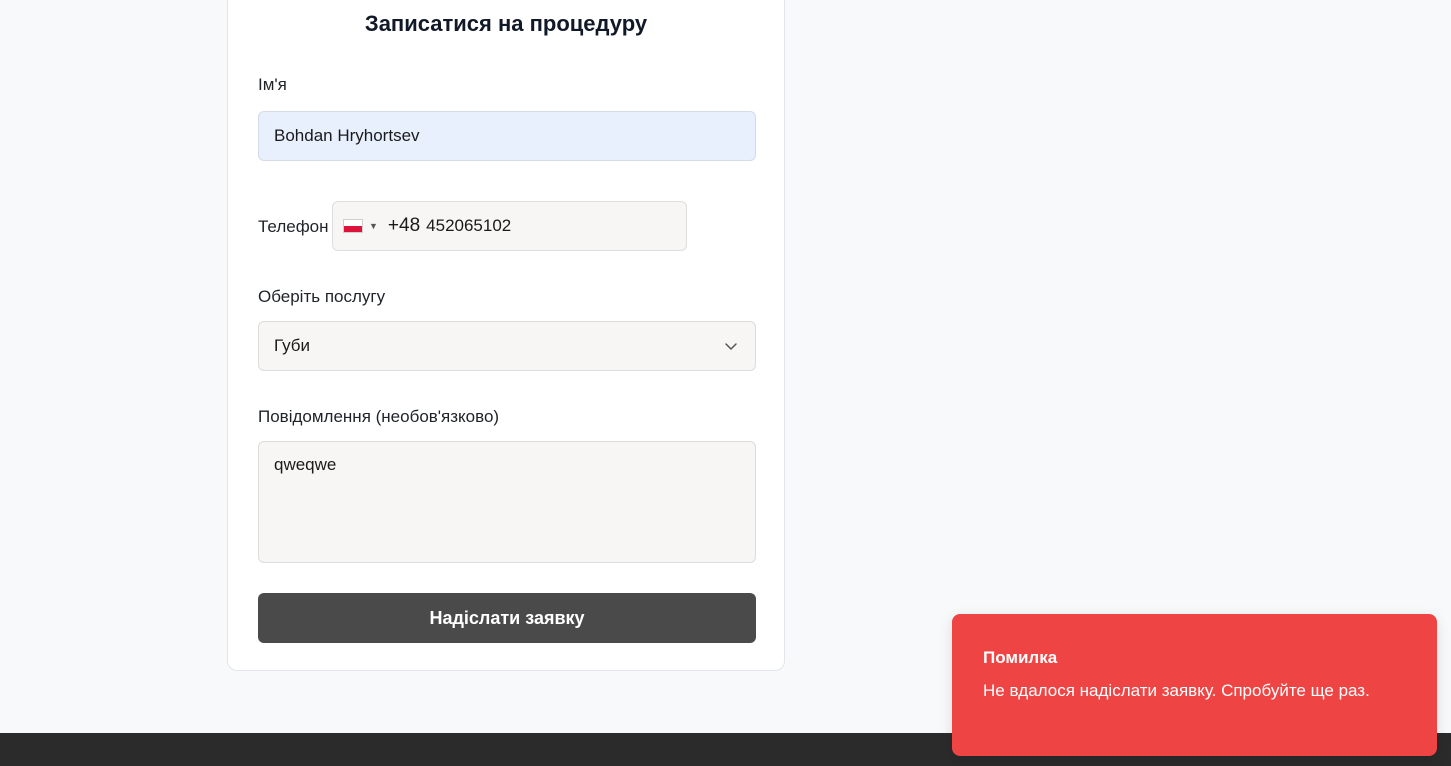  Describe the element at coordinates (347, 135) in the screenshot. I see `name-input-value: Bohdan Hryhortsev` at that location.